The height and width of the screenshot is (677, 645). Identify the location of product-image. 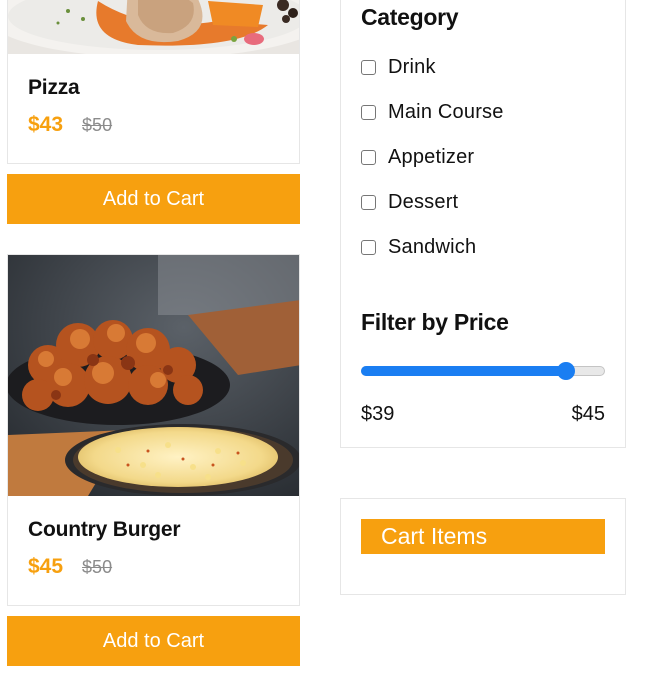
(153, 27).